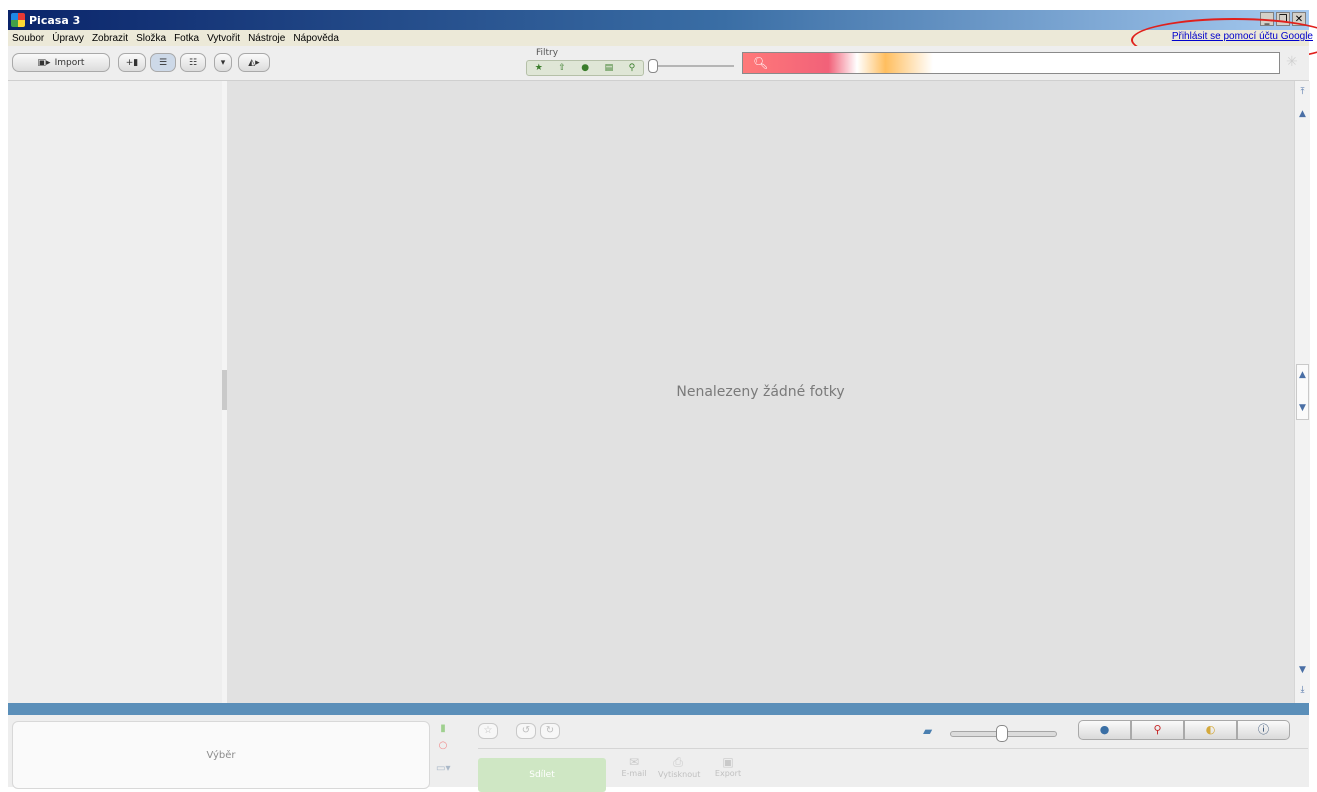 This screenshot has height=792, width=1317. What do you see at coordinates (658, 20) in the screenshot?
I see `title-bar: Picasa 3 _ ❐ ✕` at bounding box center [658, 20].